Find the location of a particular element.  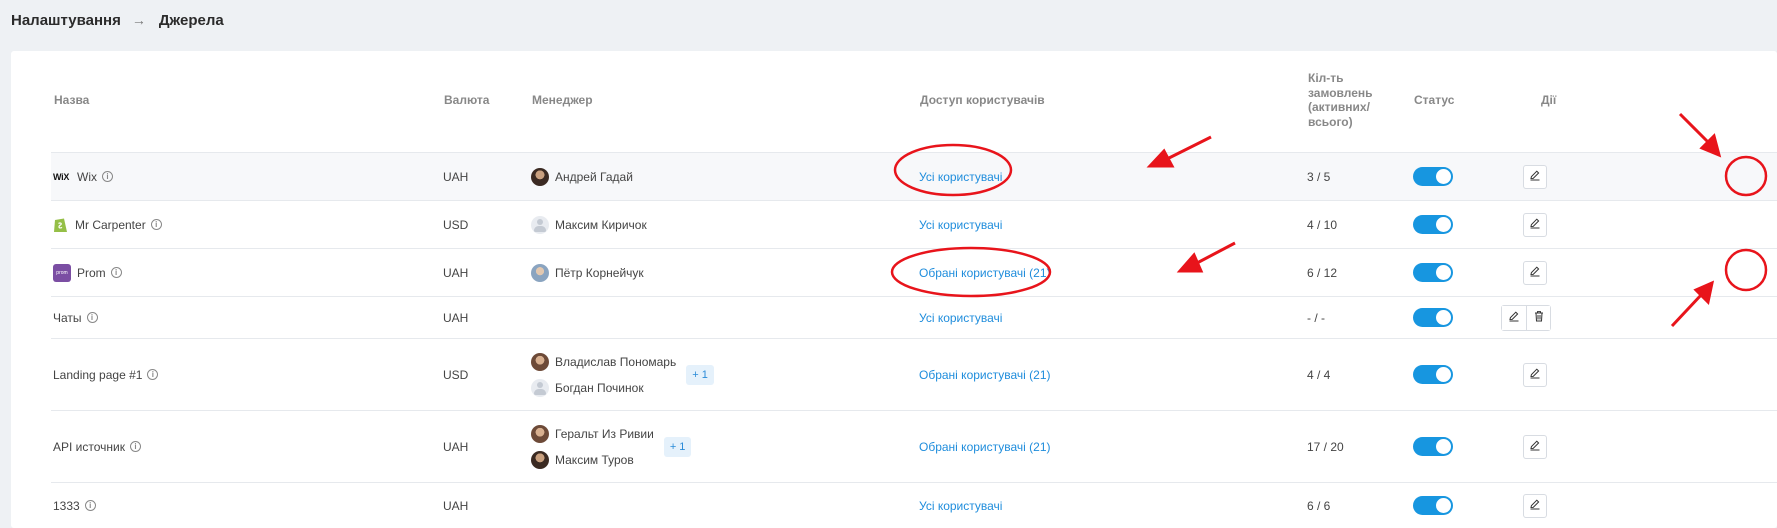

trash-icon is located at coordinates (1539, 317).